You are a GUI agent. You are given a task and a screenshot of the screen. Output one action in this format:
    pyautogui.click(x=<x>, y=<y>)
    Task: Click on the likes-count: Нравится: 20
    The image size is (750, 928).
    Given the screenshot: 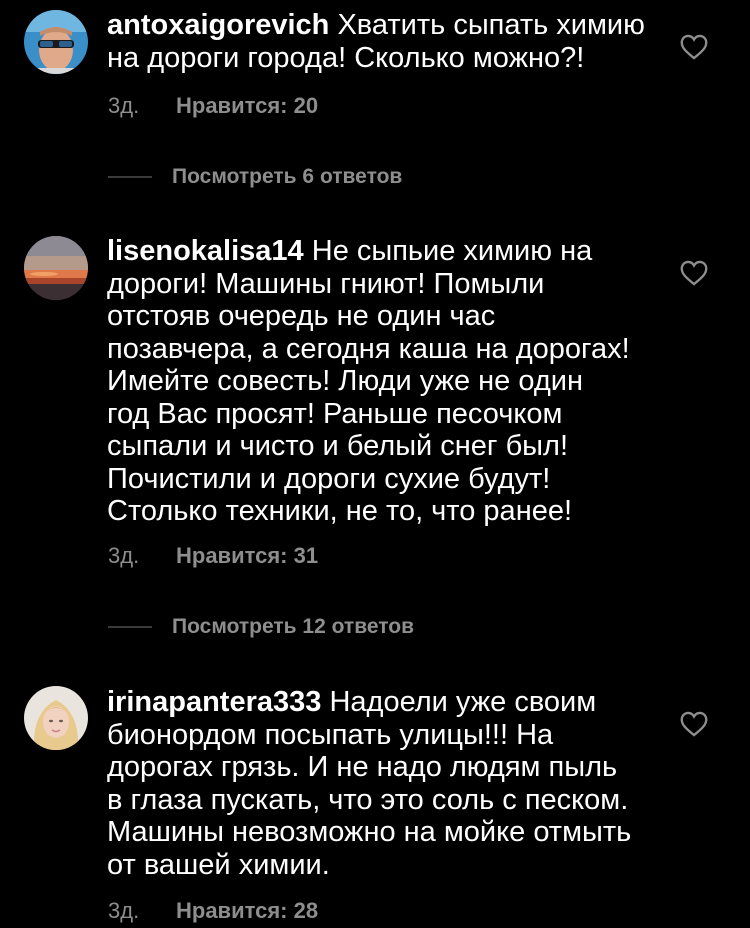 What is the action you would take?
    pyautogui.click(x=247, y=106)
    